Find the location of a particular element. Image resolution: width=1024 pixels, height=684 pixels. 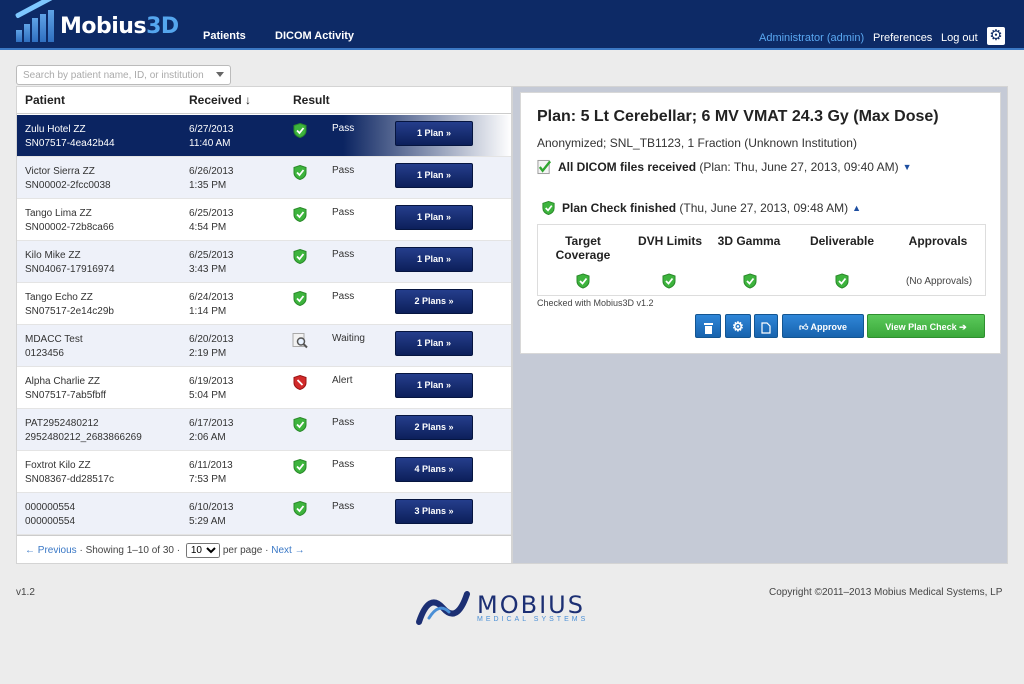

received-datetime: 6/25/2013 3:43 PM is located at coordinates (211, 262).